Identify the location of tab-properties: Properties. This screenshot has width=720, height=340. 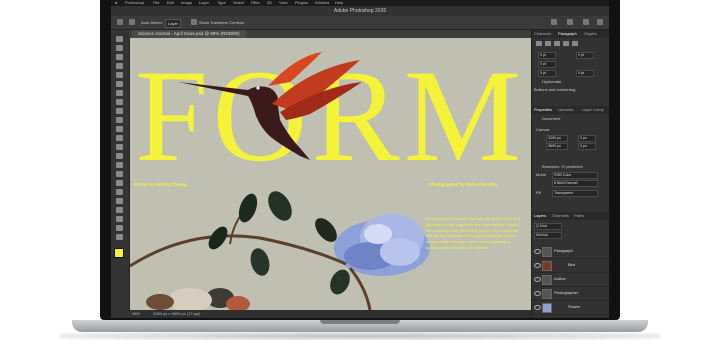
(543, 110).